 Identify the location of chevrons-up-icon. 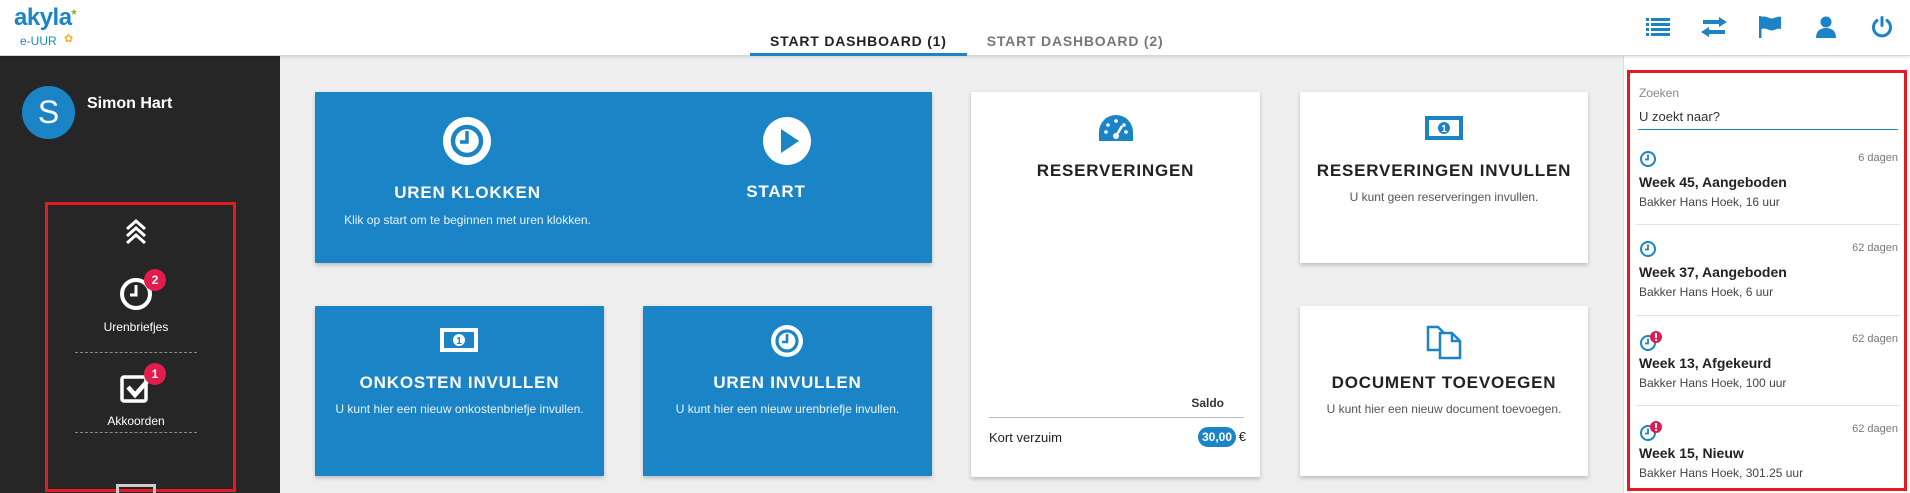
(136, 232).